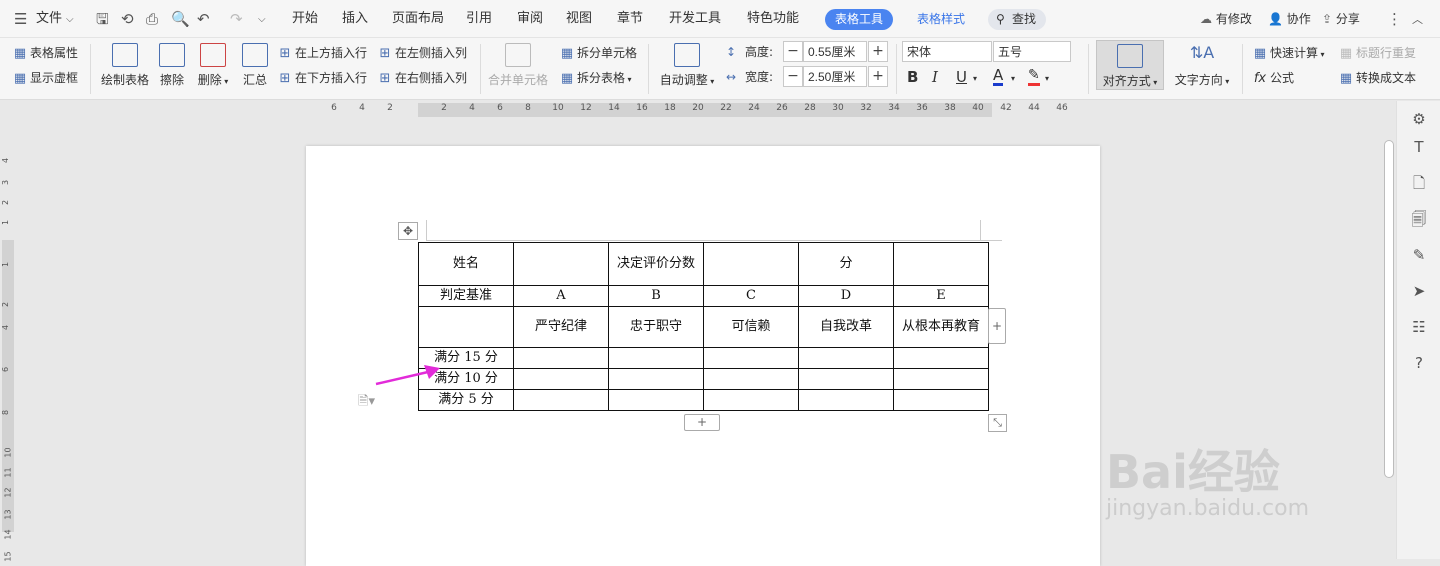 Image resolution: width=1440 pixels, height=566 pixels. What do you see at coordinates (152, 19) in the screenshot?
I see `print-icon: ⎙` at bounding box center [152, 19].